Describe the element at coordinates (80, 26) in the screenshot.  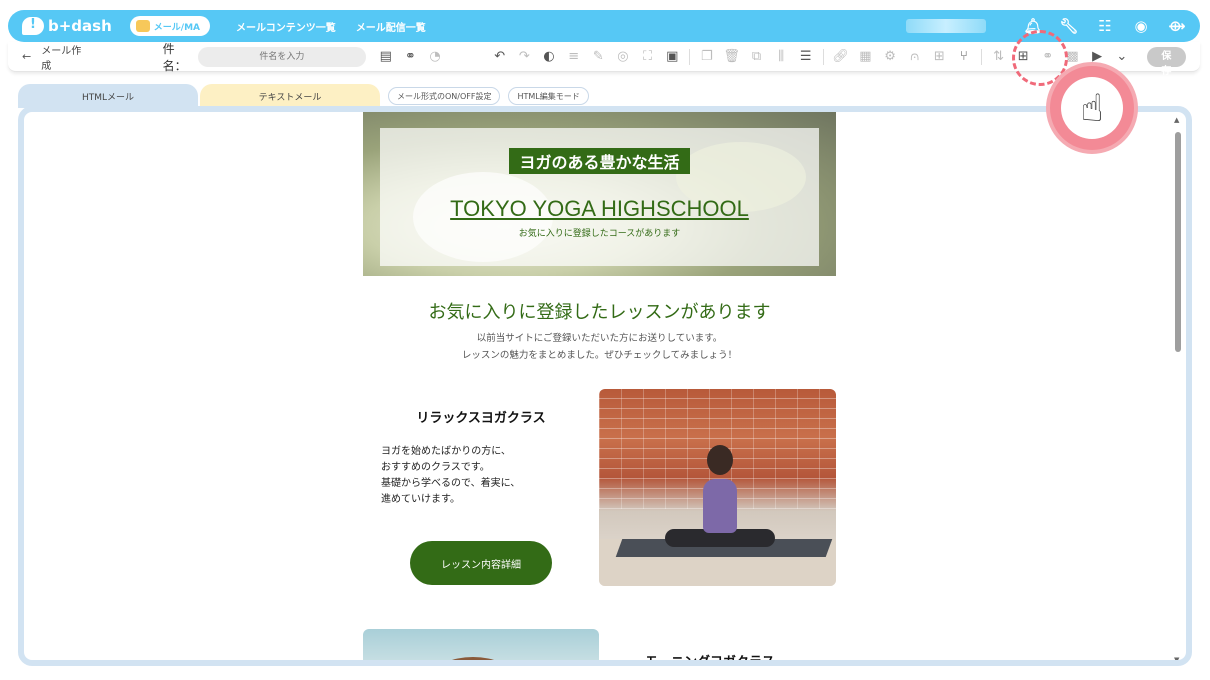
I see `logo-text: b+dash` at that location.